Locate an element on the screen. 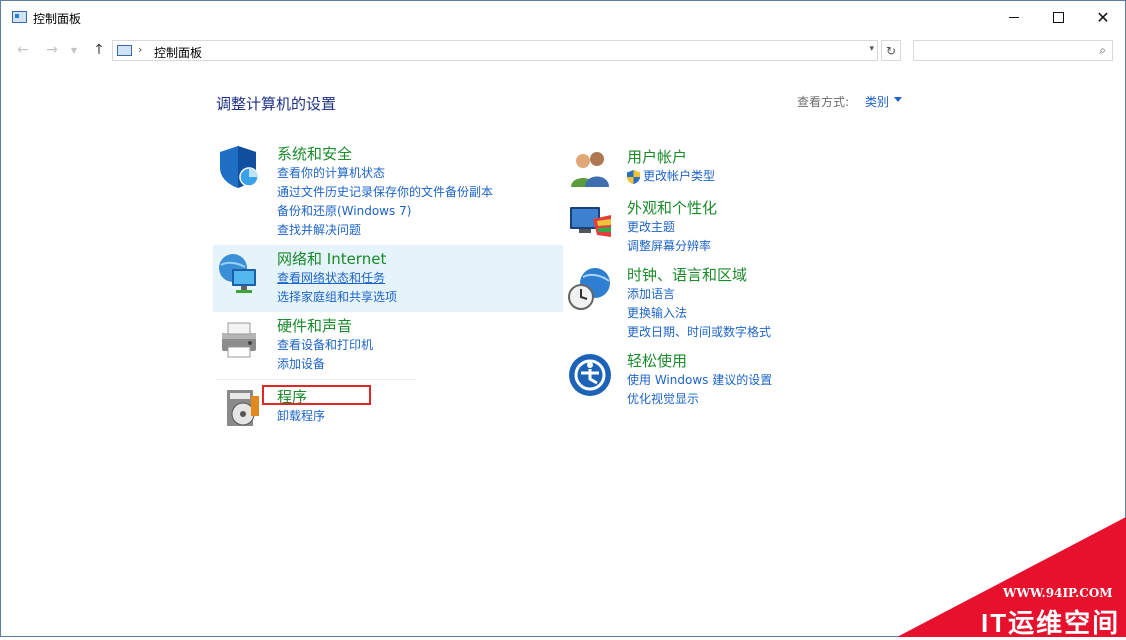  up-button: ↑ is located at coordinates (99, 50).